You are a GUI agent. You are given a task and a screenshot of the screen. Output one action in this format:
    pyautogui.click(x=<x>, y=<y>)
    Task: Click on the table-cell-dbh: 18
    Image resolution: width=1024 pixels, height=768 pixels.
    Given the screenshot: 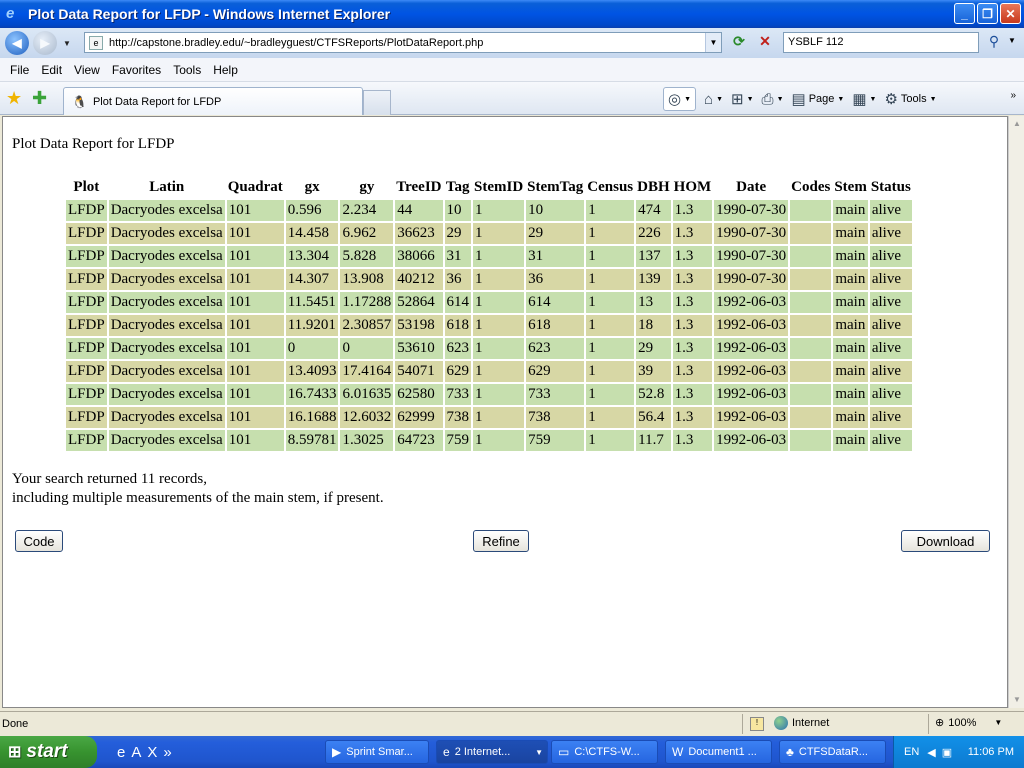 What is the action you would take?
    pyautogui.click(x=653, y=325)
    